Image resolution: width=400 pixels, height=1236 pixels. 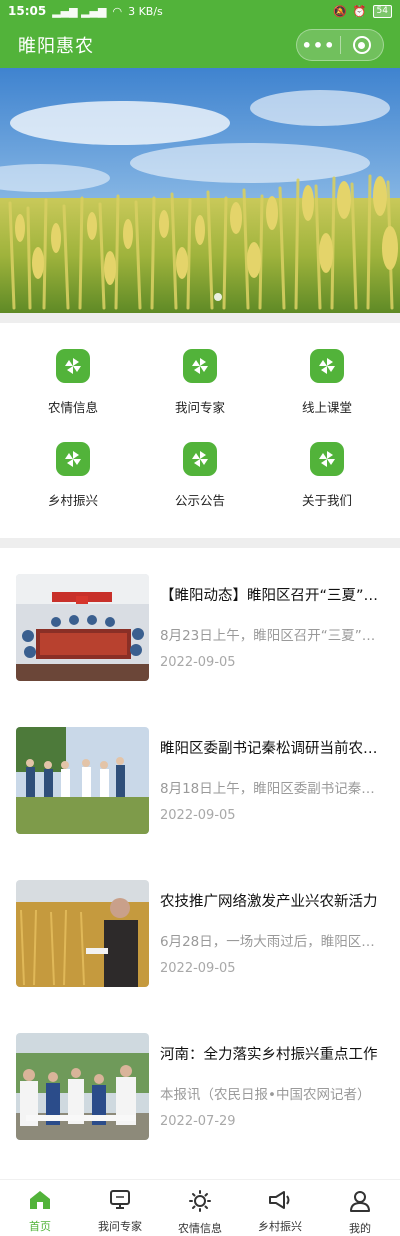 I want to click on wifi-icon: ◠, so click(x=117, y=11).